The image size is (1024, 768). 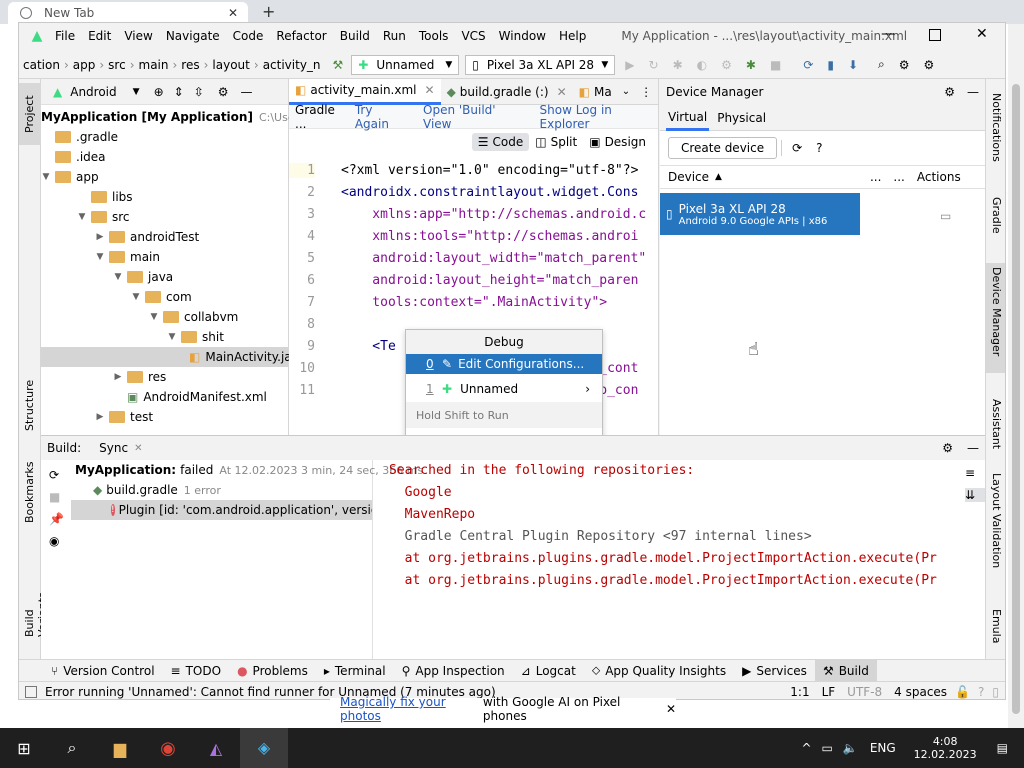 What do you see at coordinates (30, 407) in the screenshot?
I see `structure-tool-tab: Structure` at bounding box center [30, 407].